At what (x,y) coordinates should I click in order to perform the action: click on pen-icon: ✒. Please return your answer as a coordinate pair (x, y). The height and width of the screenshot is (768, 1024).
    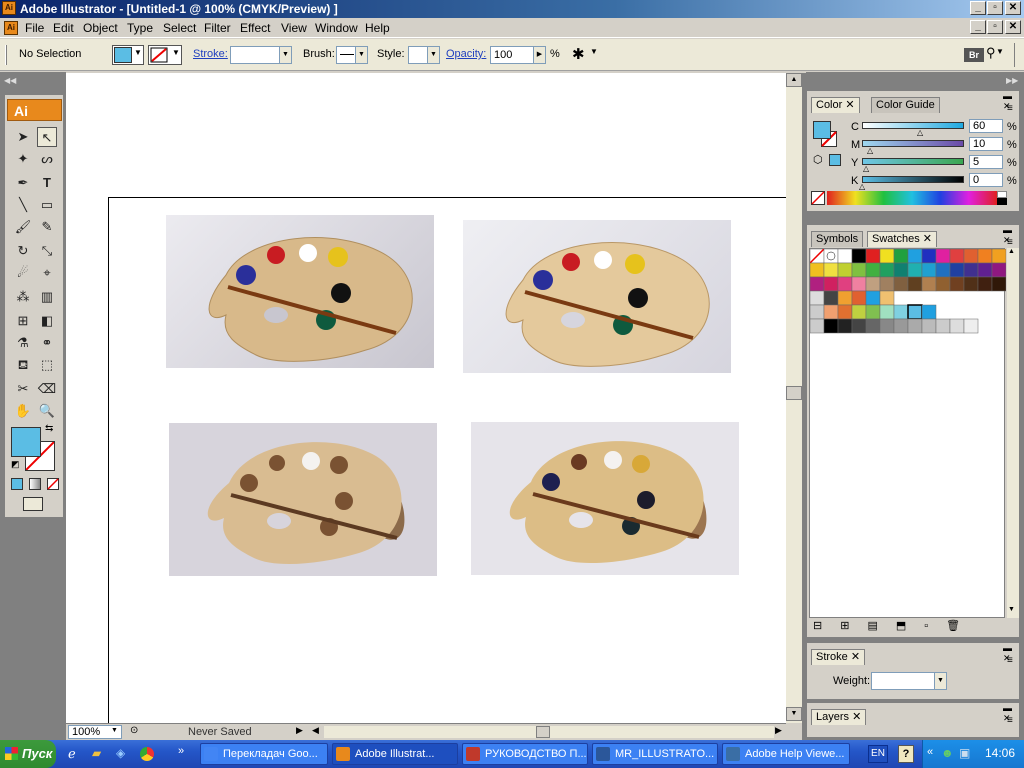
    Looking at the image, I should click on (23, 183).